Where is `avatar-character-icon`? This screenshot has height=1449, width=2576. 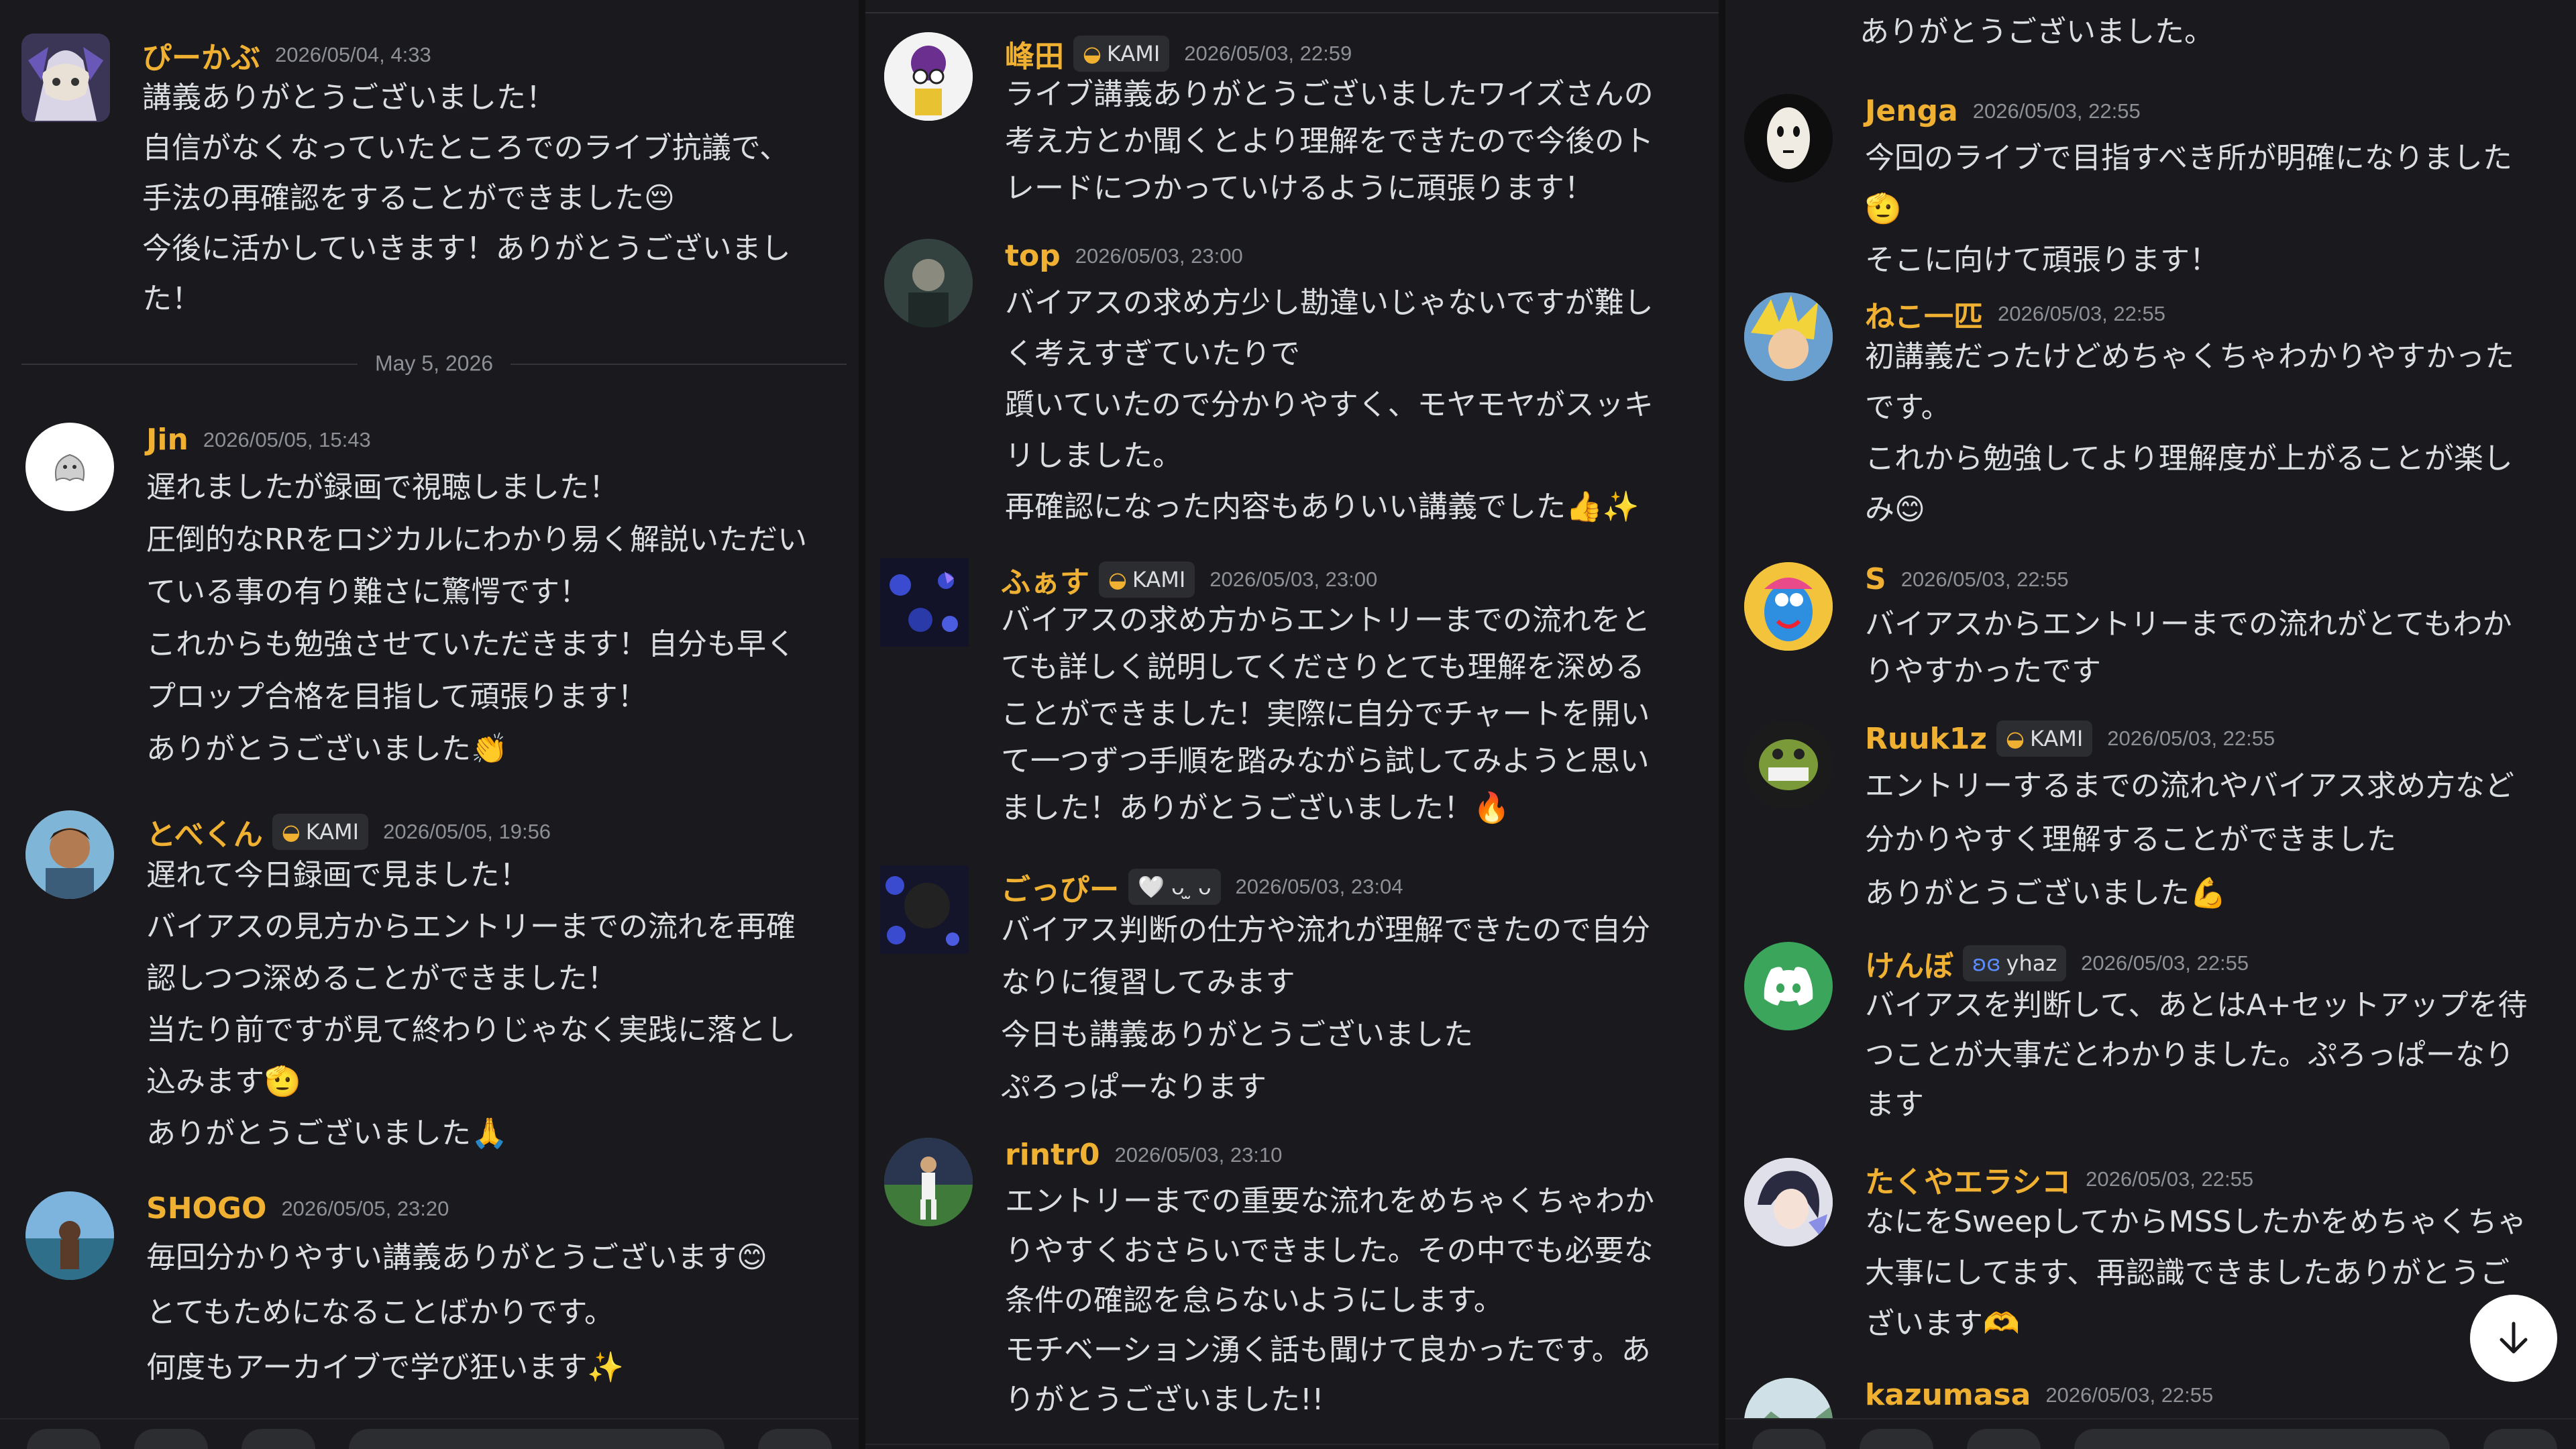 avatar-character-icon is located at coordinates (928, 76).